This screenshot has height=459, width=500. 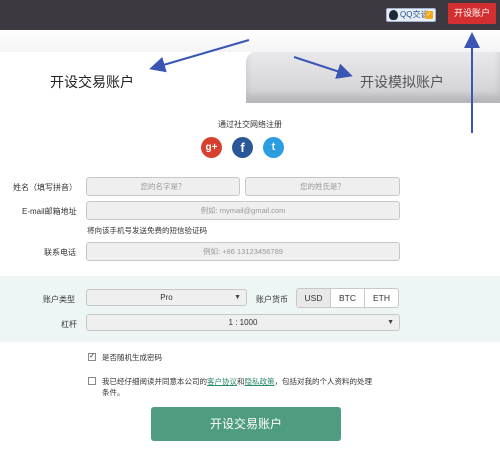 What do you see at coordinates (381, 298) in the screenshot?
I see `currency-eth-button: ETH` at bounding box center [381, 298].